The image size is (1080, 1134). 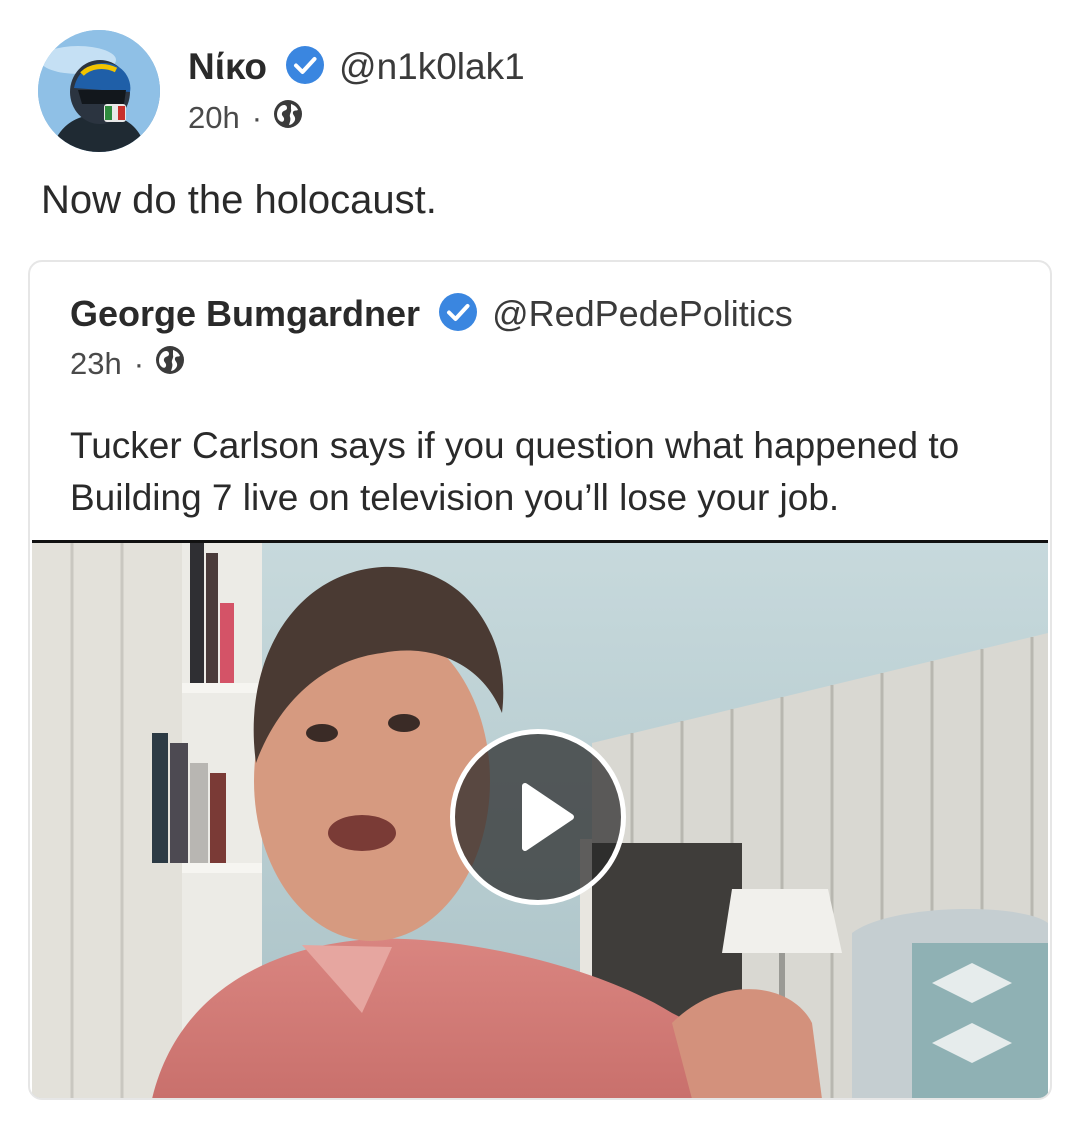 I want to click on avatar-image, so click(x=99, y=91).